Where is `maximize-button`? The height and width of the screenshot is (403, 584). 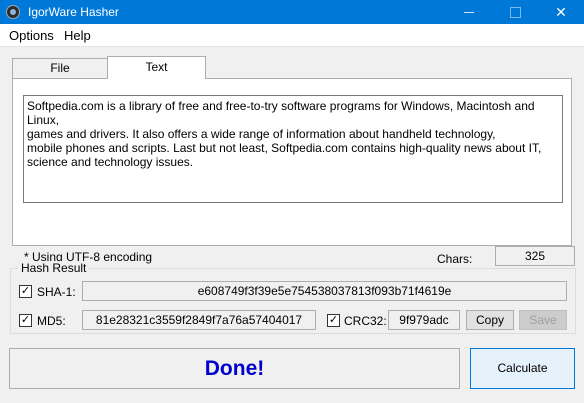
maximize-button is located at coordinates (515, 12).